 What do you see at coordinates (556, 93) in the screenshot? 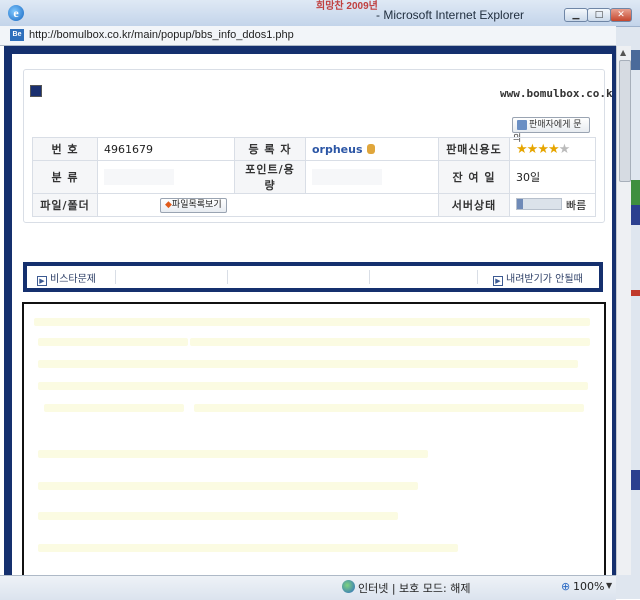
I see `site-url: www.bomulbox.co.kr` at bounding box center [556, 93].